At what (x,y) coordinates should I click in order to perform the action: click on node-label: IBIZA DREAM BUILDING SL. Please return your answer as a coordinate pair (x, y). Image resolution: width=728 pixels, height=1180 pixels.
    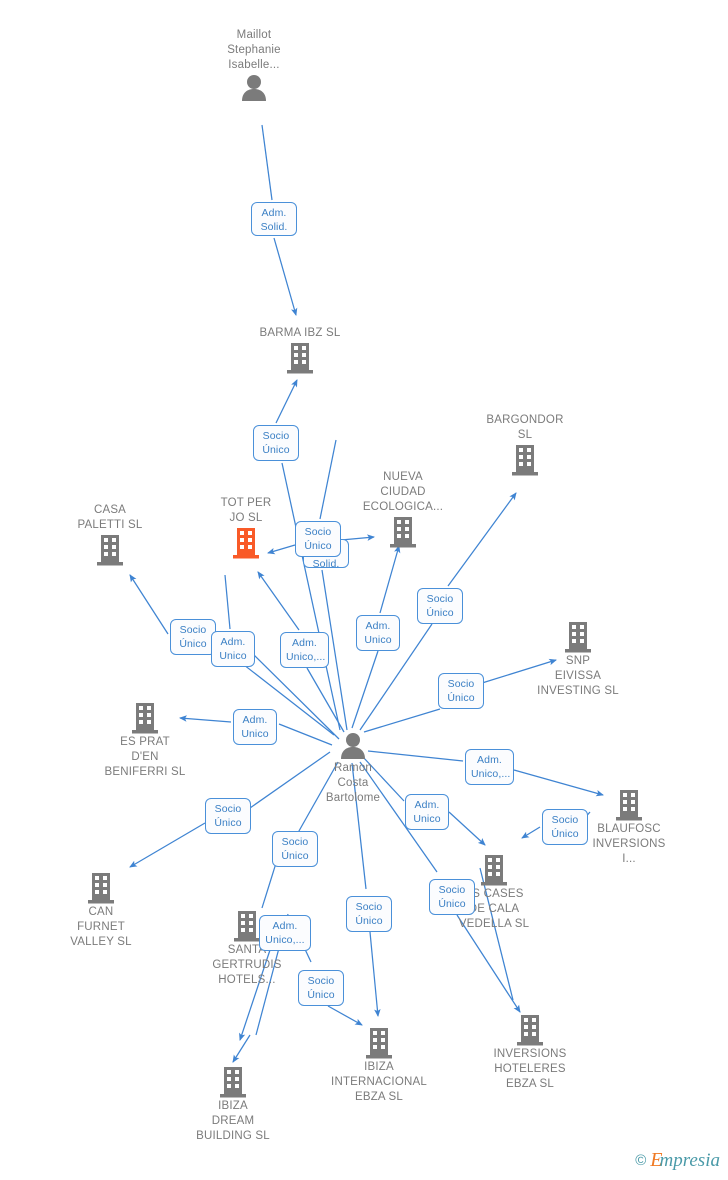
    Looking at the image, I should click on (233, 1121).